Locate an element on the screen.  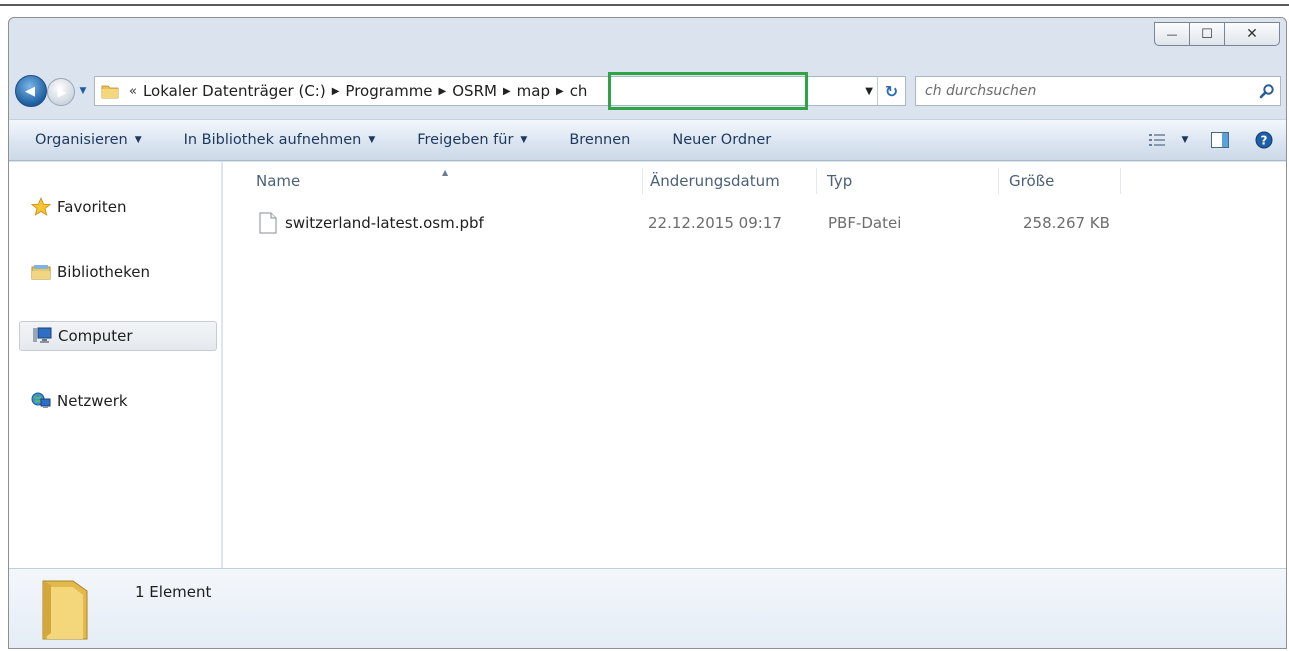
search-icon is located at coordinates (1267, 91).